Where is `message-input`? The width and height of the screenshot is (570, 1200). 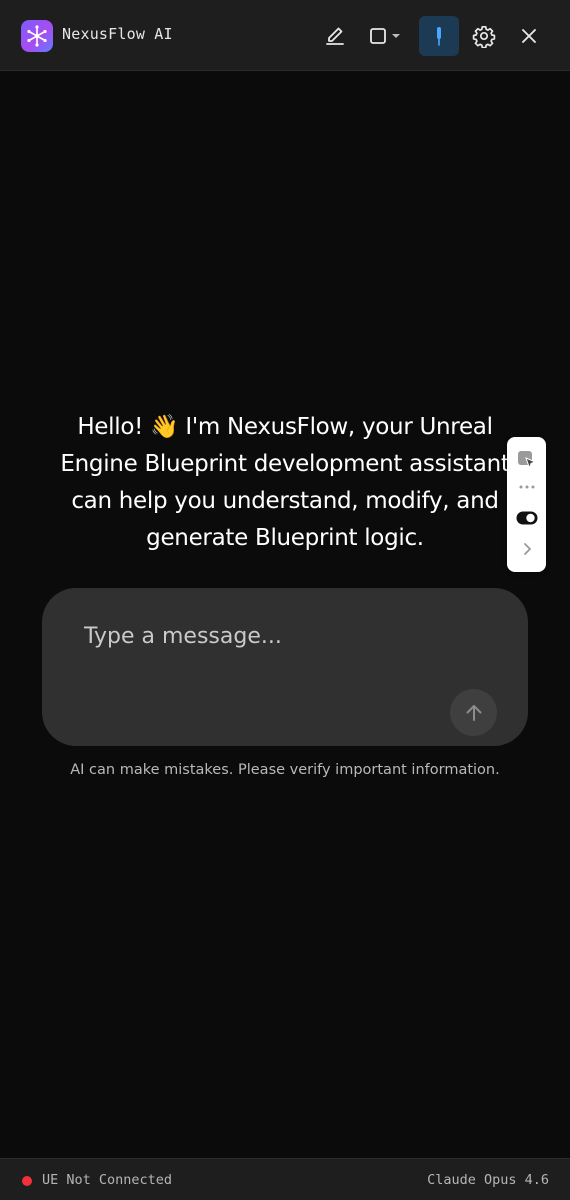
message-input is located at coordinates (284, 636).